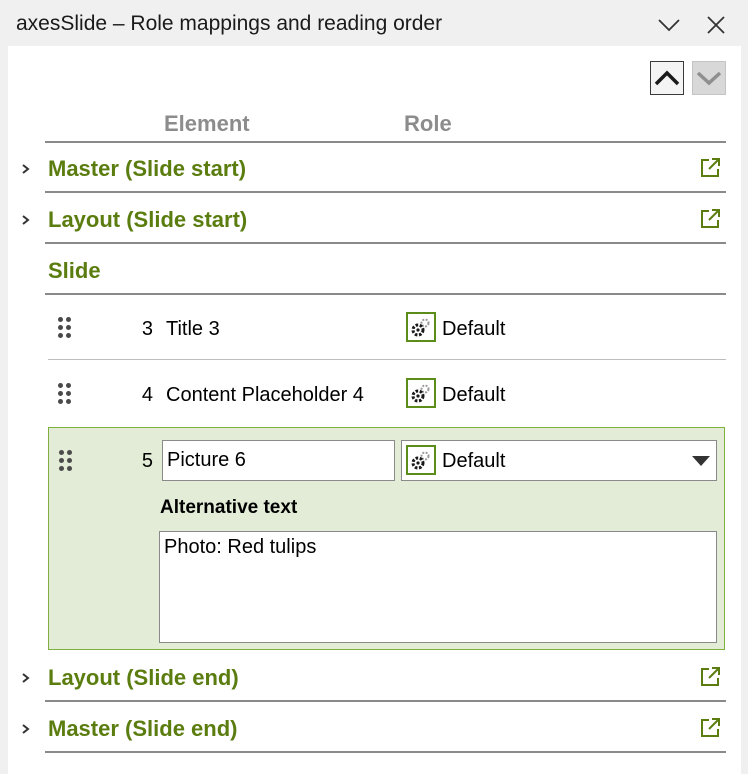  Describe the element at coordinates (207, 123) in the screenshot. I see `column-header-element: Element` at that location.